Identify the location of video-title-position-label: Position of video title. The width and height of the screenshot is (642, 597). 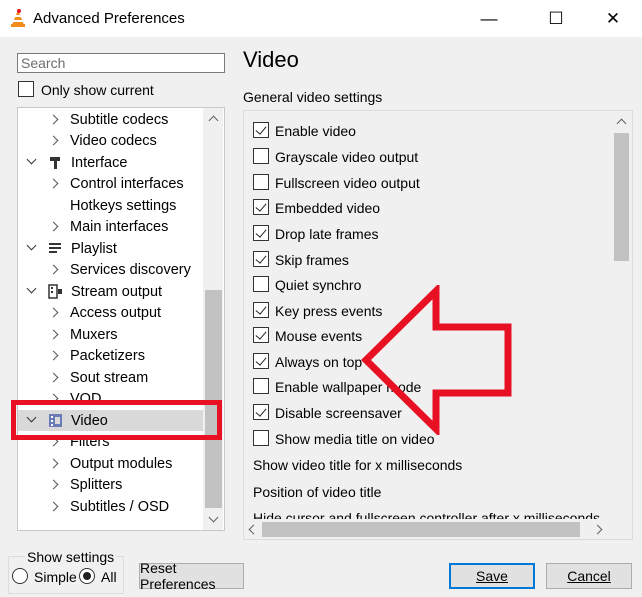
(317, 492).